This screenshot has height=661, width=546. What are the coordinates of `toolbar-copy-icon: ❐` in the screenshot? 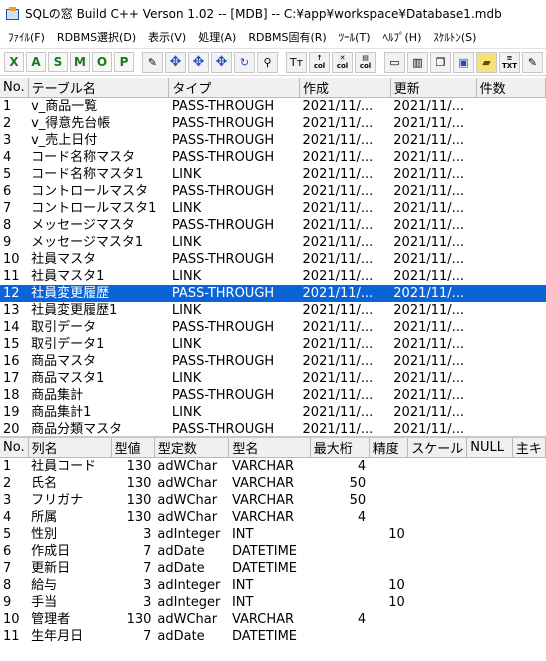 It's located at (440, 62).